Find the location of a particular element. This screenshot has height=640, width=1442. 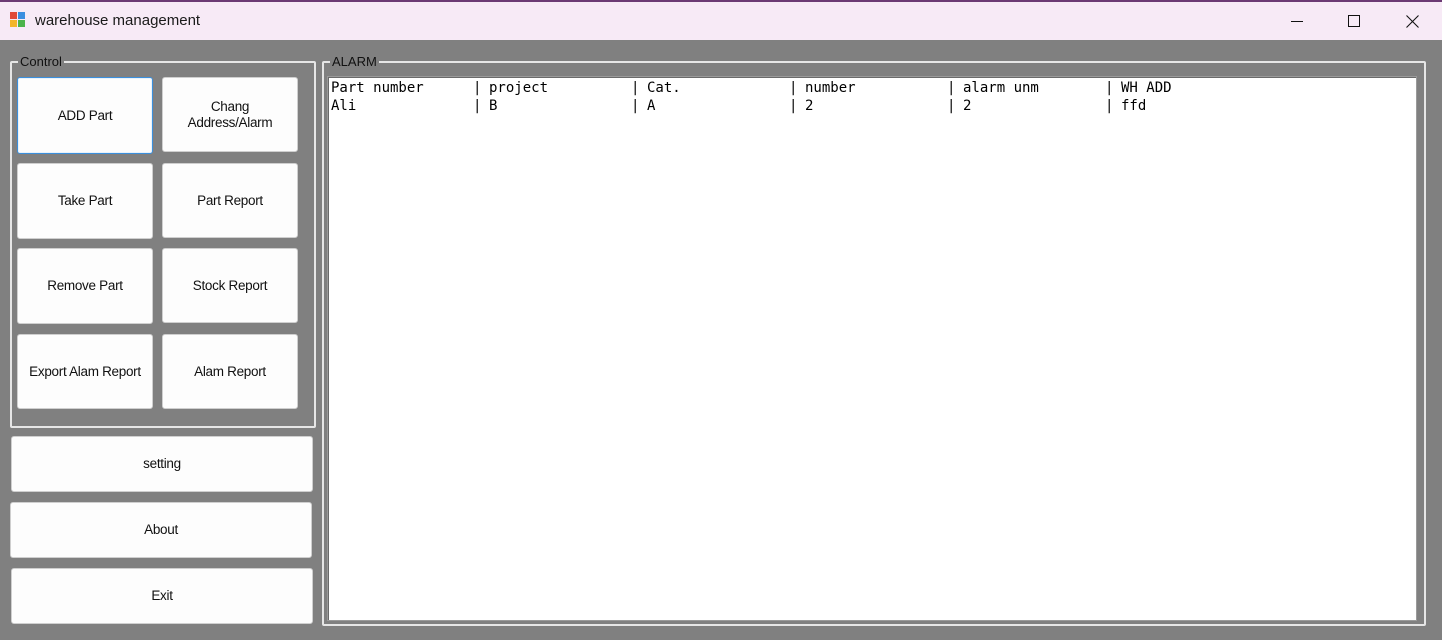

column-header: Part number is located at coordinates (377, 88).